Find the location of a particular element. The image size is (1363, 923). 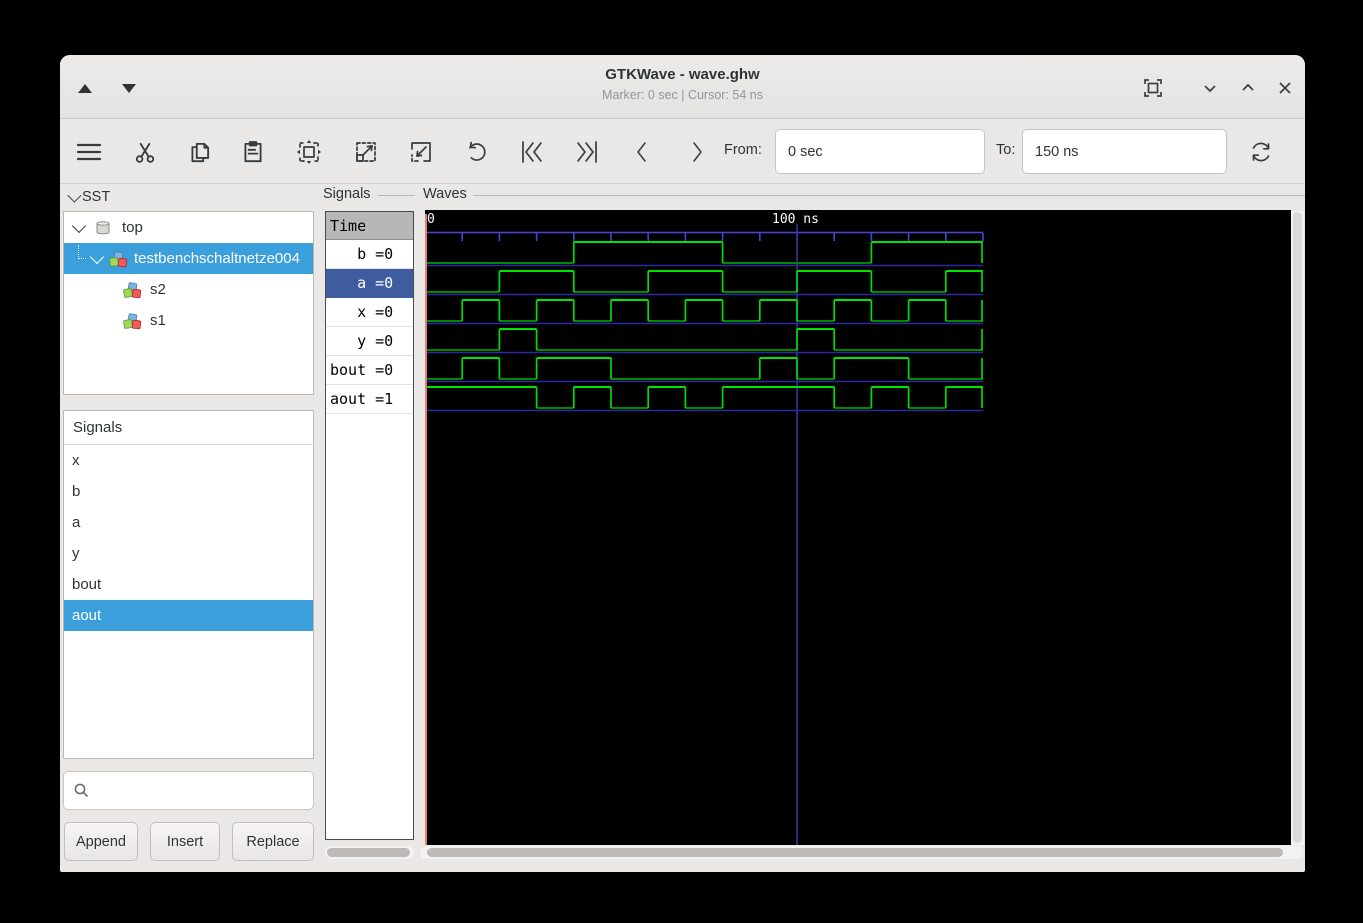

clipboard-paste-icon is located at coordinates (253, 152).